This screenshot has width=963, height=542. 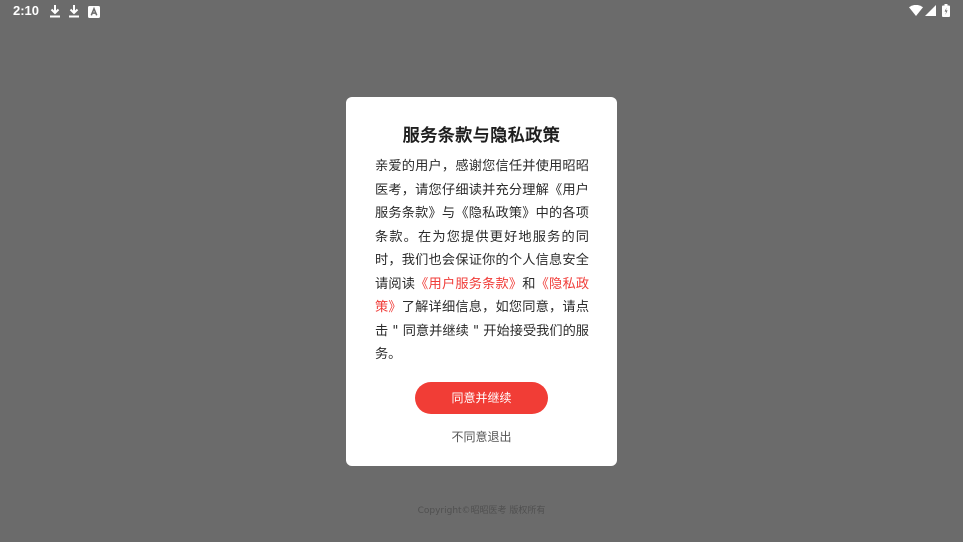 What do you see at coordinates (481, 436) in the screenshot?
I see `disagree-exit-button: 不同意退出` at bounding box center [481, 436].